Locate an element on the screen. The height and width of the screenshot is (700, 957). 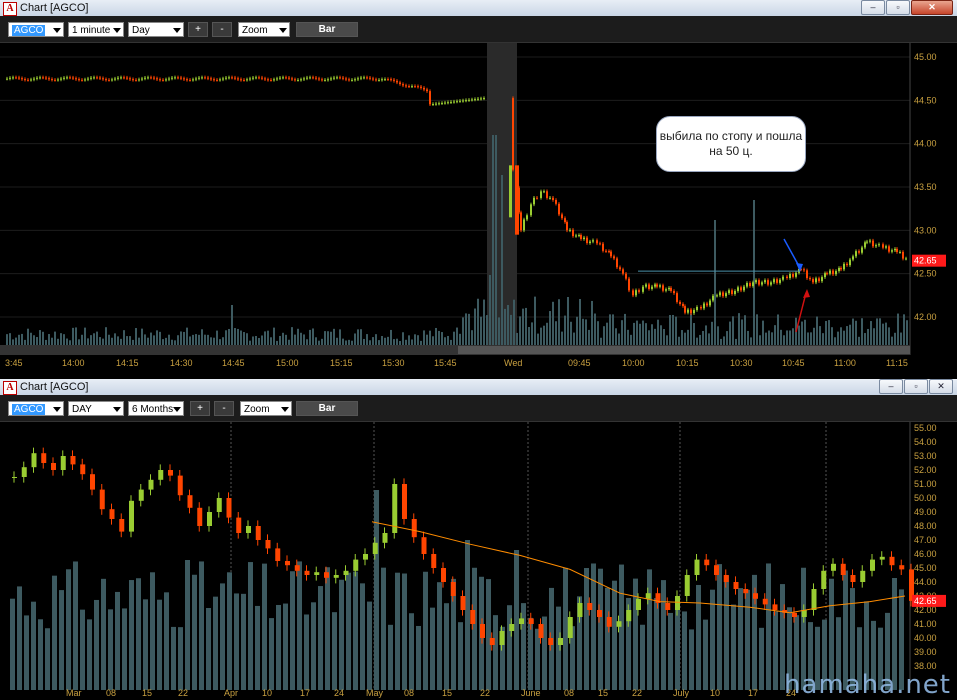
range-select: 6 Months is located at coordinates (156, 408).